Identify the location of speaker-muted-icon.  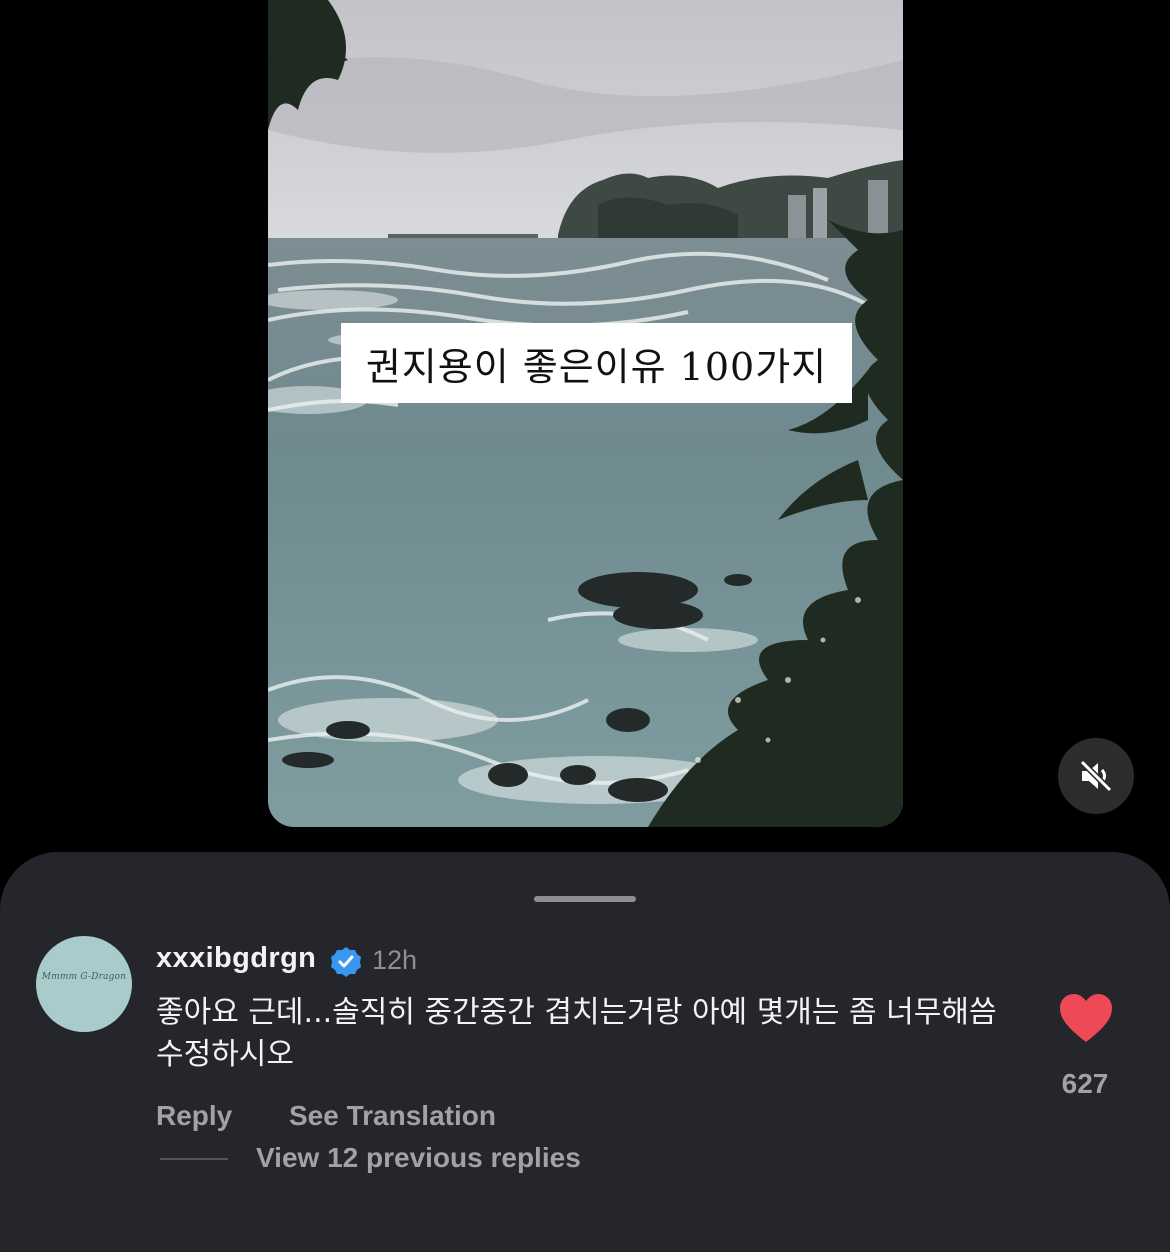
(1096, 776).